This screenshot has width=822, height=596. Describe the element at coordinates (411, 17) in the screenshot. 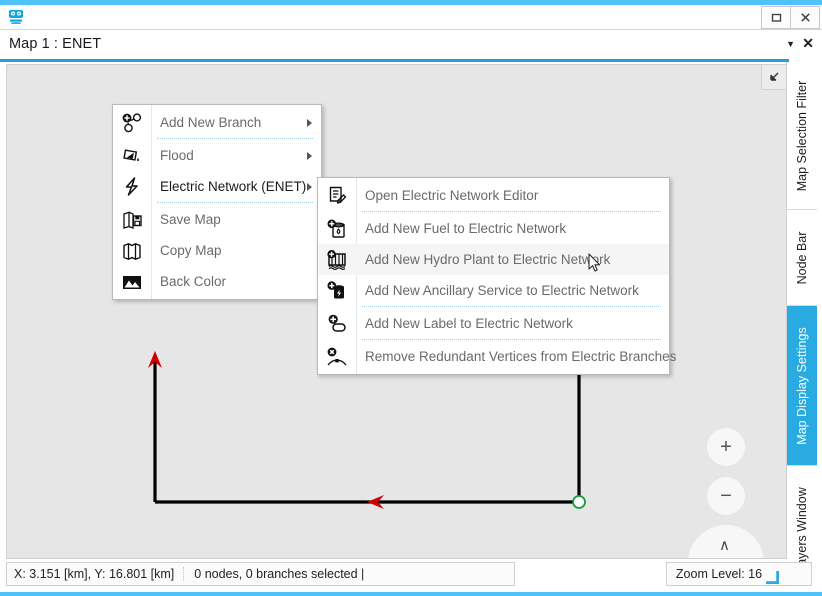

I see `application-title-strip` at that location.